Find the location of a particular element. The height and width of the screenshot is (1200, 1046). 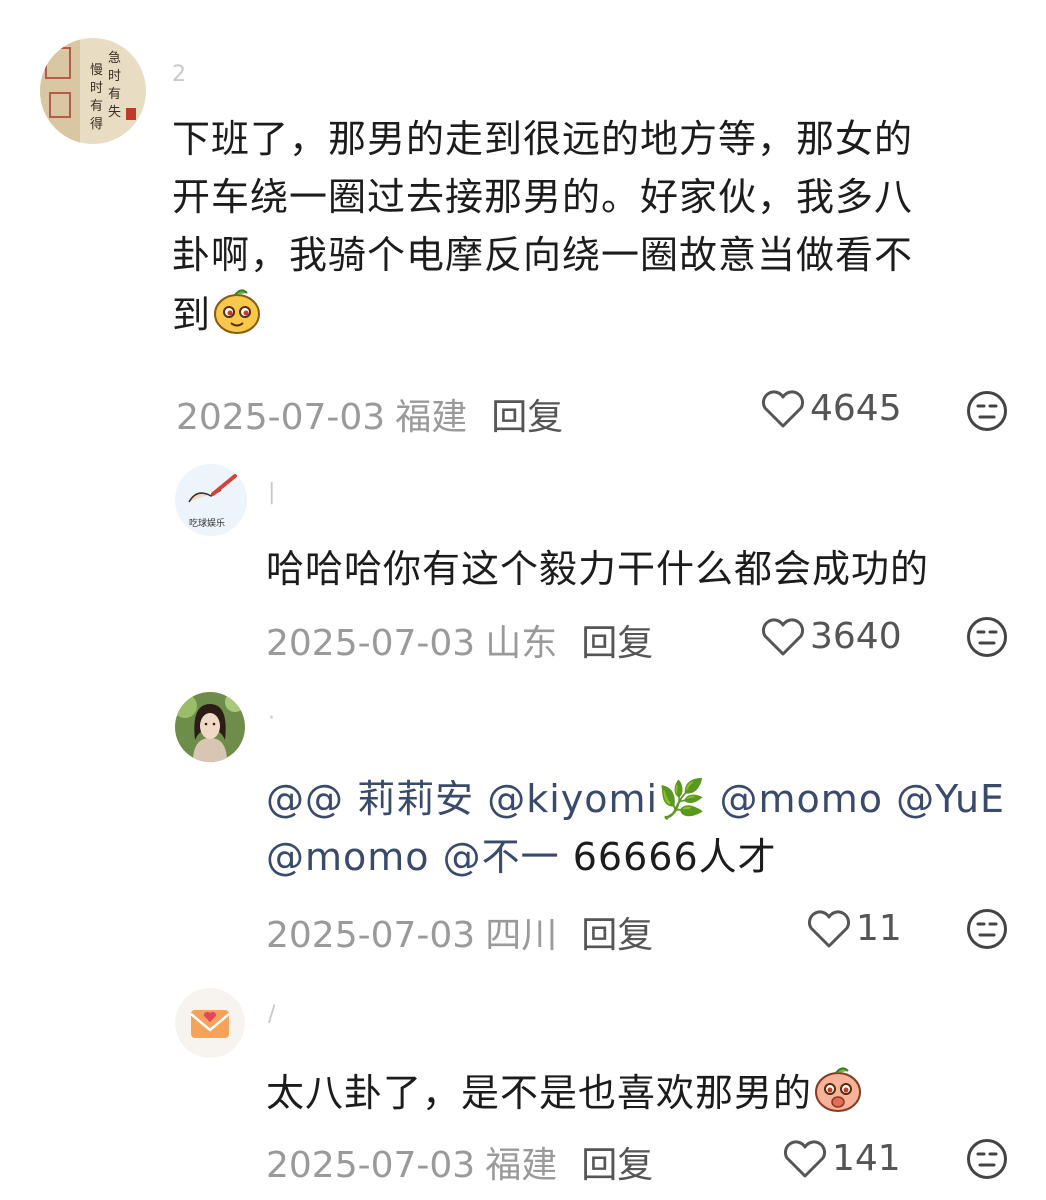

portrait-avatar-icon is located at coordinates (210, 727).